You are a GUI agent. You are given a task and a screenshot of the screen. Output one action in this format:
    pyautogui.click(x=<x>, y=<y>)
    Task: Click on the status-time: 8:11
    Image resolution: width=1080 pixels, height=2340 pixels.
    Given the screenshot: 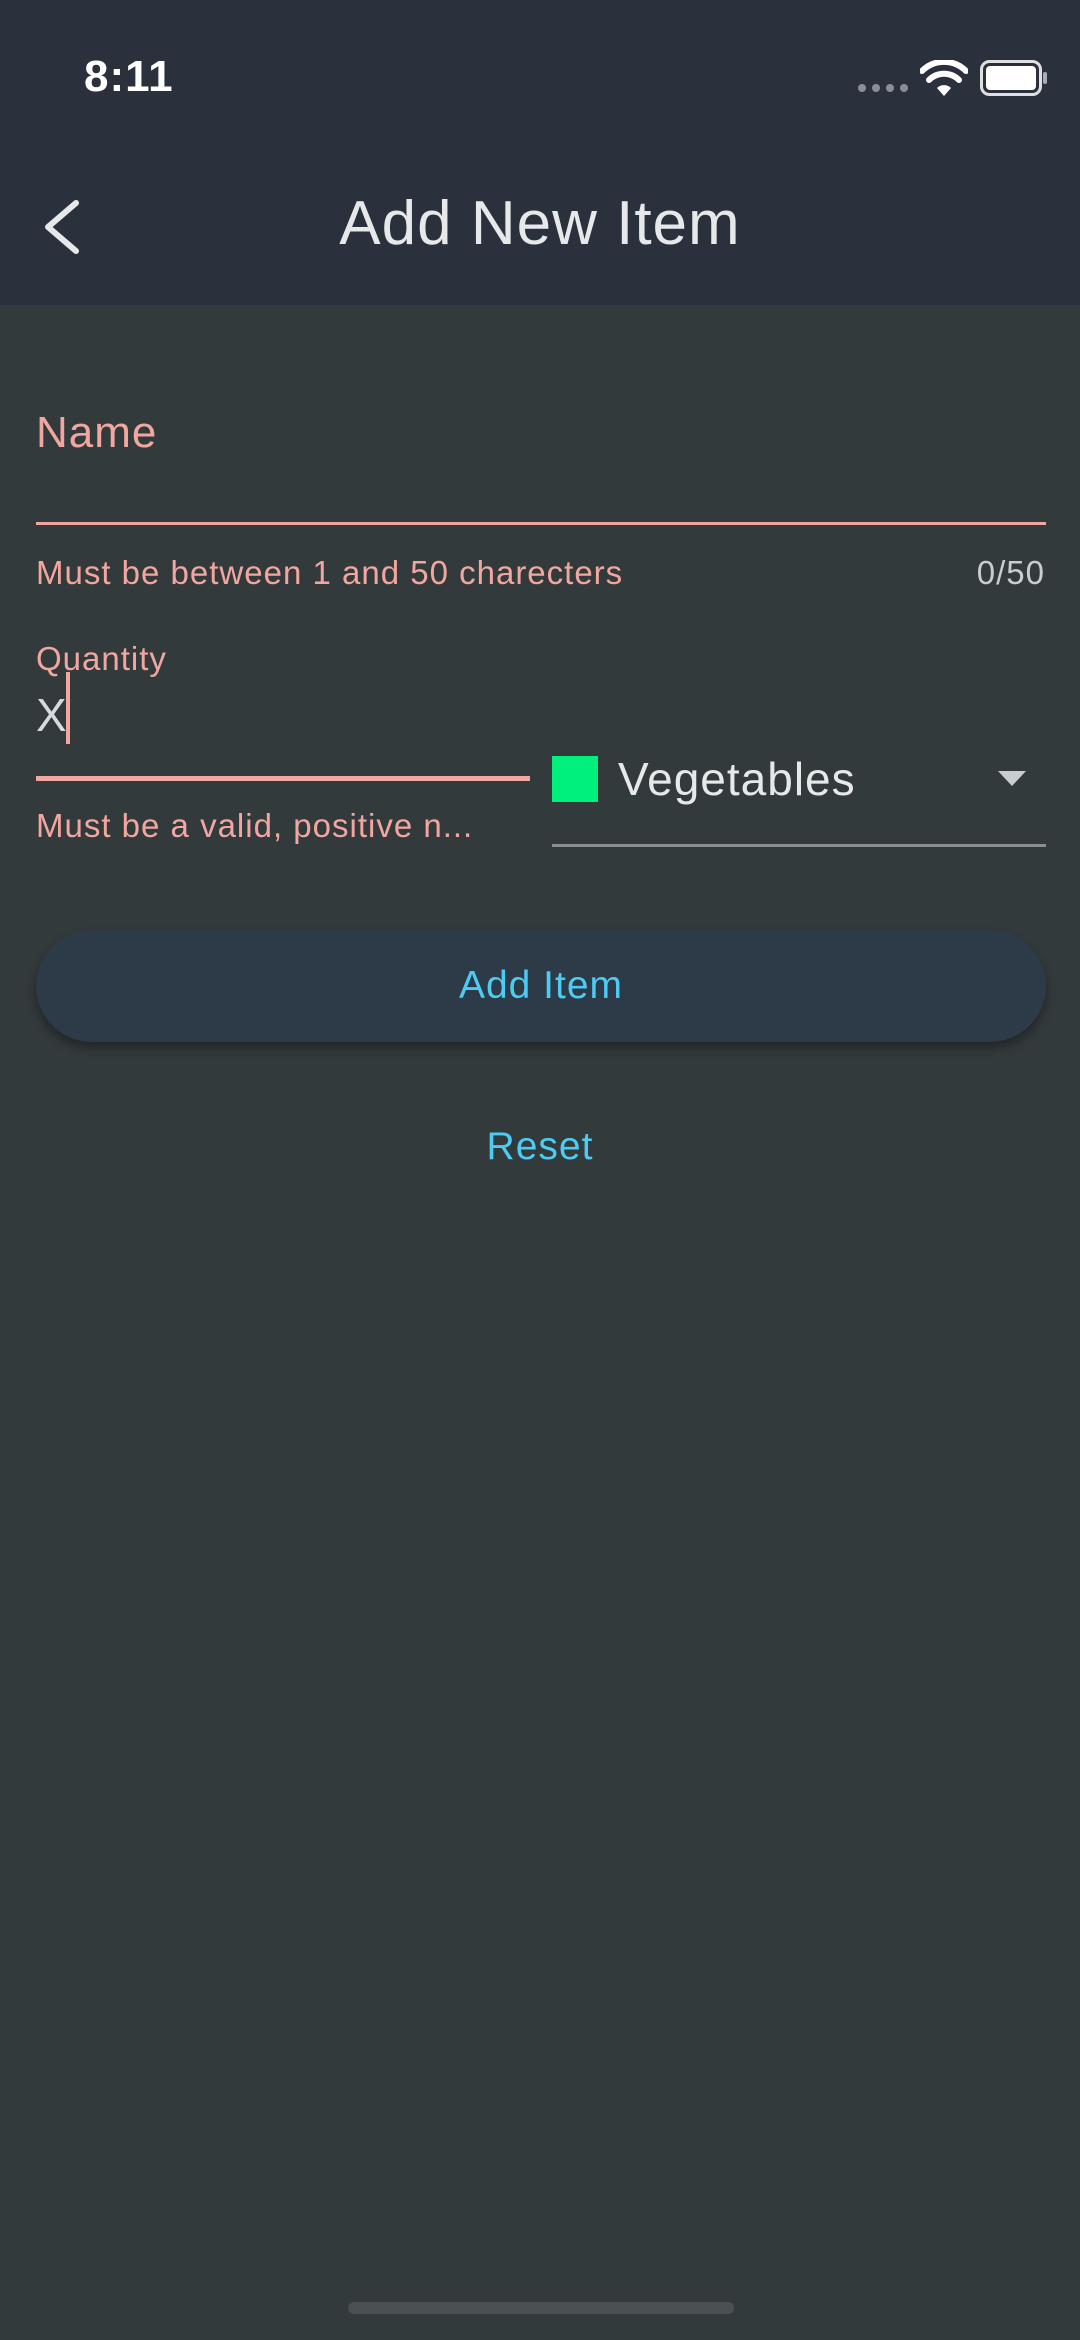 What is the action you would take?
    pyautogui.click(x=129, y=76)
    